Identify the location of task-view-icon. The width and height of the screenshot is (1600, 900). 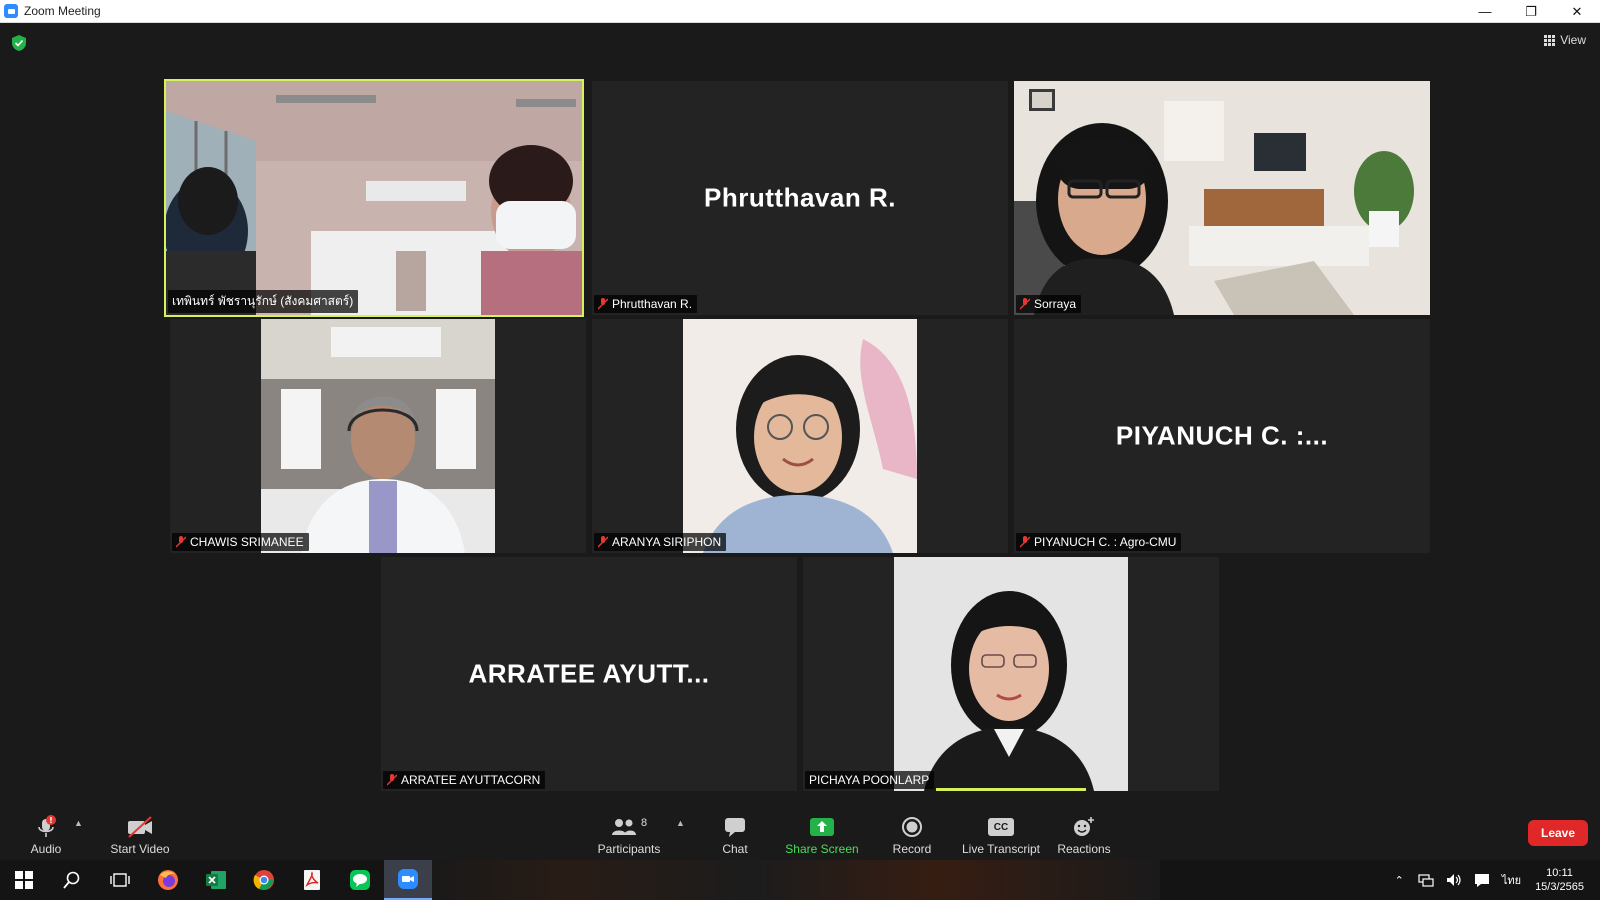
(120, 880).